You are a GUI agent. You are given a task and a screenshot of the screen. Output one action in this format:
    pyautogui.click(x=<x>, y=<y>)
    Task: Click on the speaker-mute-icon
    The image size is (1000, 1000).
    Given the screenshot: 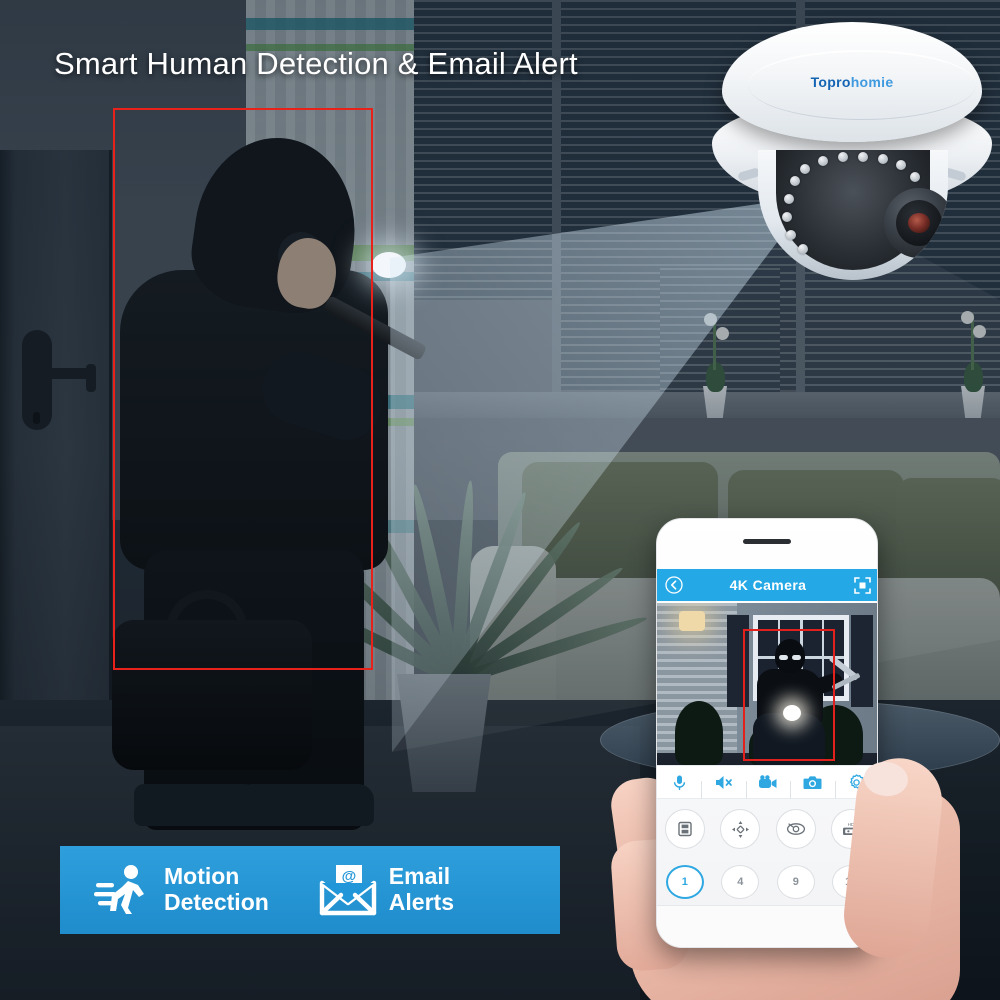 What is the action you would take?
    pyautogui.click(x=724, y=782)
    